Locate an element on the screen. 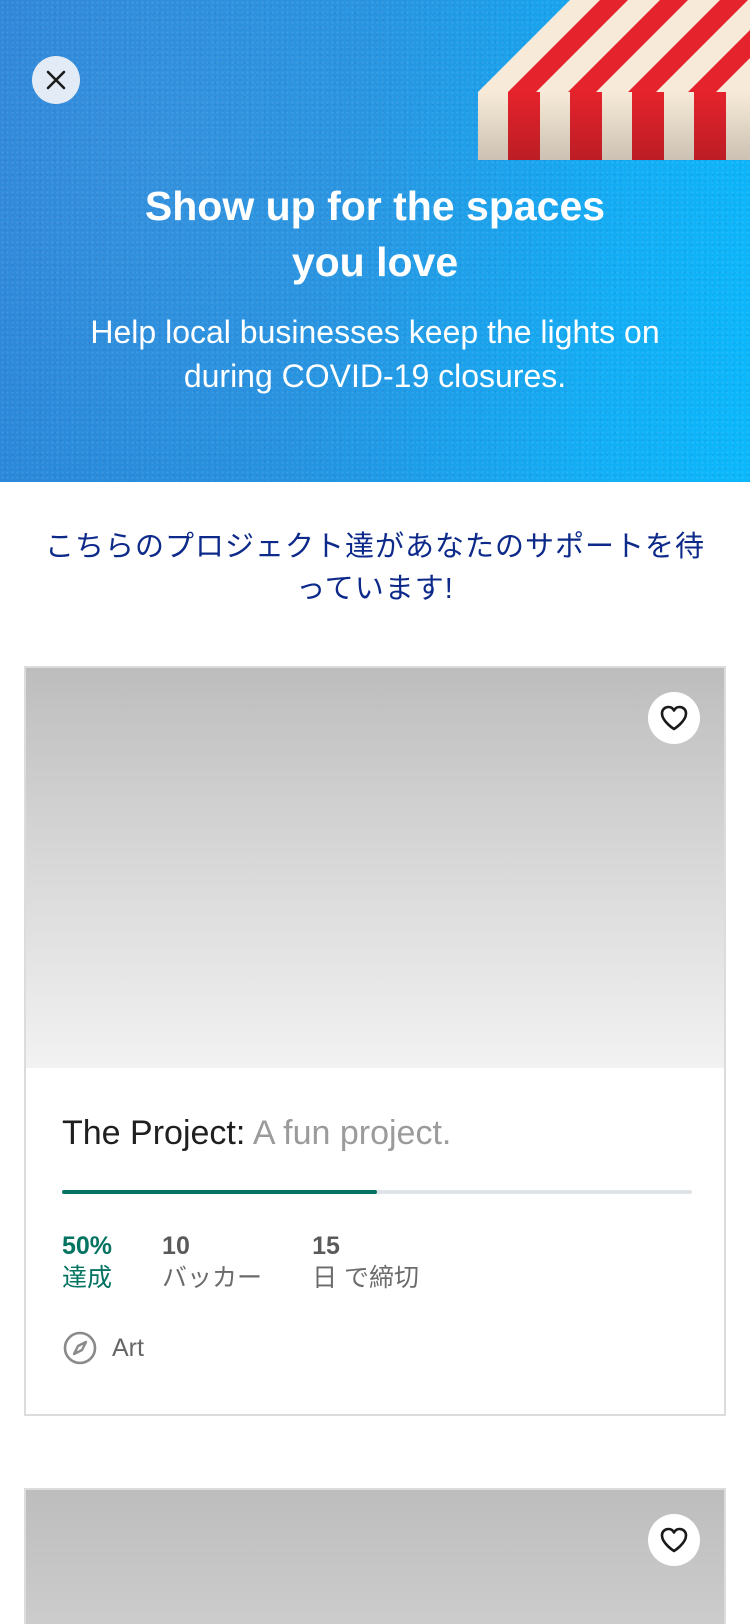 Image resolution: width=750 pixels, height=1624 pixels. awning-illustration is located at coordinates (614, 80).